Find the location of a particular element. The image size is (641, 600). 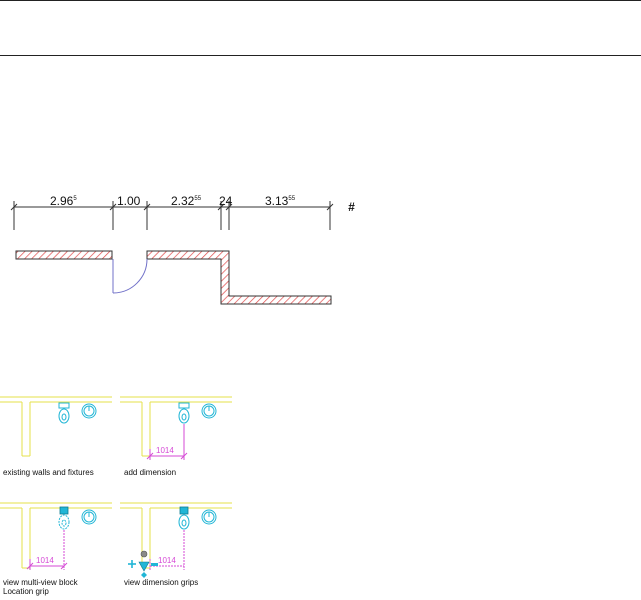

panel-existing-walls is located at coordinates (56, 426).